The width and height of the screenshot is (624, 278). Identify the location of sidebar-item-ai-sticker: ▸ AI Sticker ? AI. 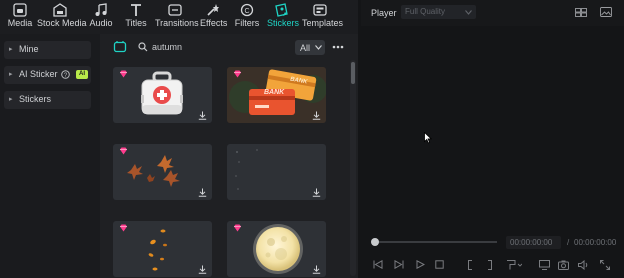
(47, 75).